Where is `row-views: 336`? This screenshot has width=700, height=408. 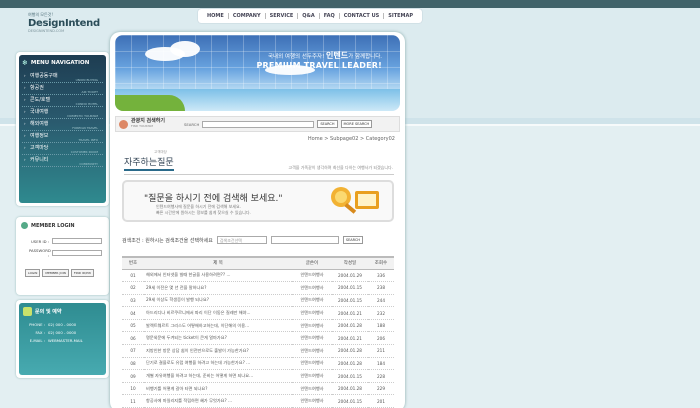
row-views: 336 is located at coordinates (381, 276).